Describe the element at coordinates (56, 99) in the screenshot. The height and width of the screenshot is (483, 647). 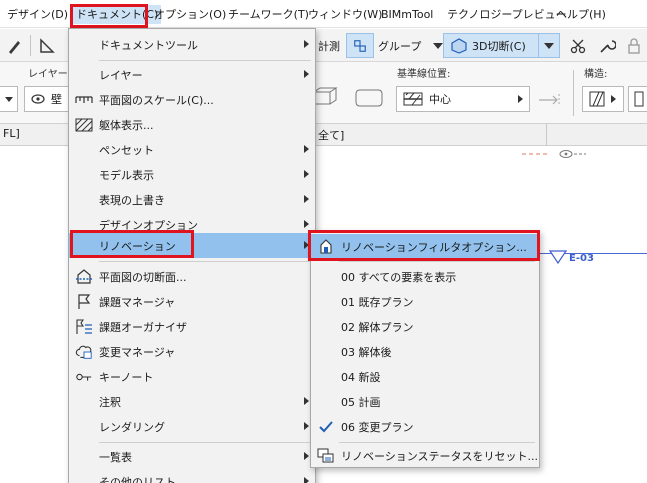
I see `layer-value: 壁` at that location.